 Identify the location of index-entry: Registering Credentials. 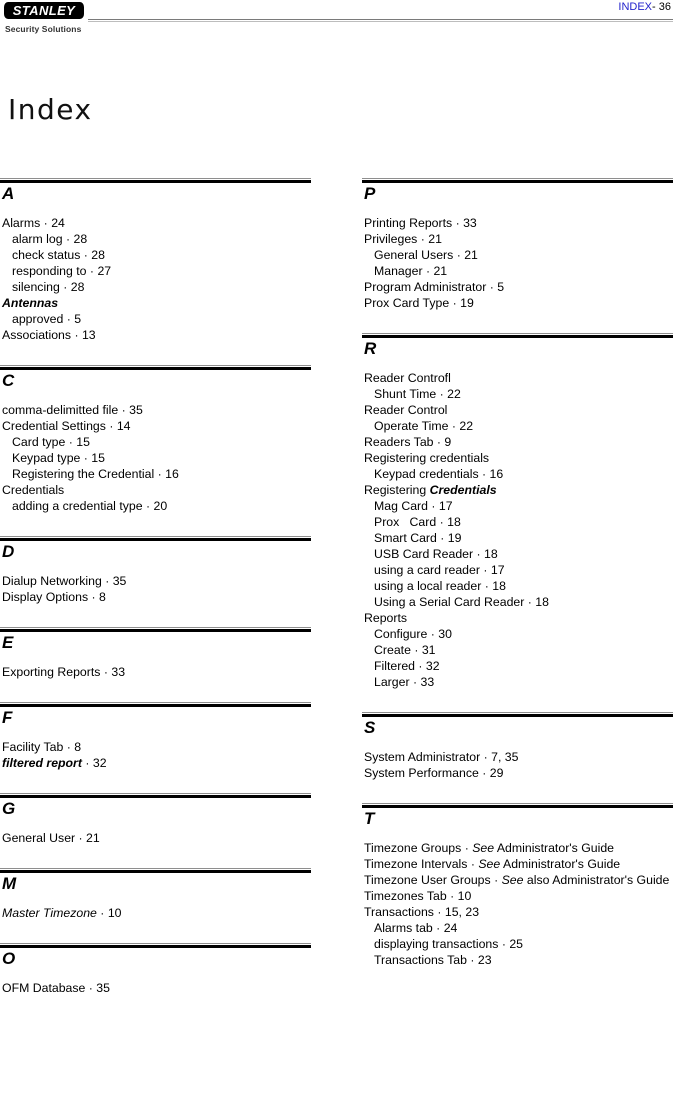
(430, 490).